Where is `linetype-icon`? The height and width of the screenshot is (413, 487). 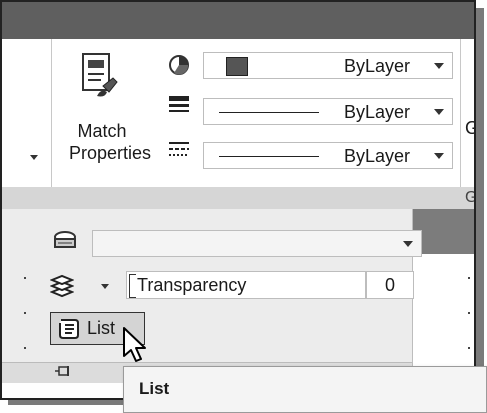 linetype-icon is located at coordinates (179, 153).